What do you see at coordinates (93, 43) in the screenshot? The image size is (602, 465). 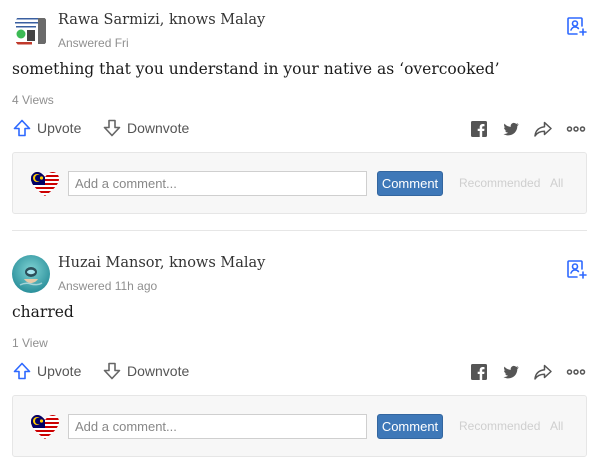 I see `answer-timestamp: Answered Fri` at bounding box center [93, 43].